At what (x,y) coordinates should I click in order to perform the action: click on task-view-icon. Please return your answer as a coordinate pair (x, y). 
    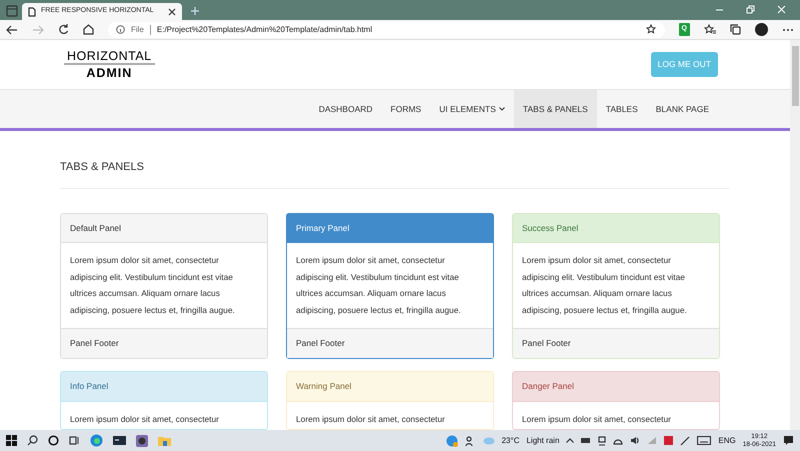
    Looking at the image, I should click on (74, 440).